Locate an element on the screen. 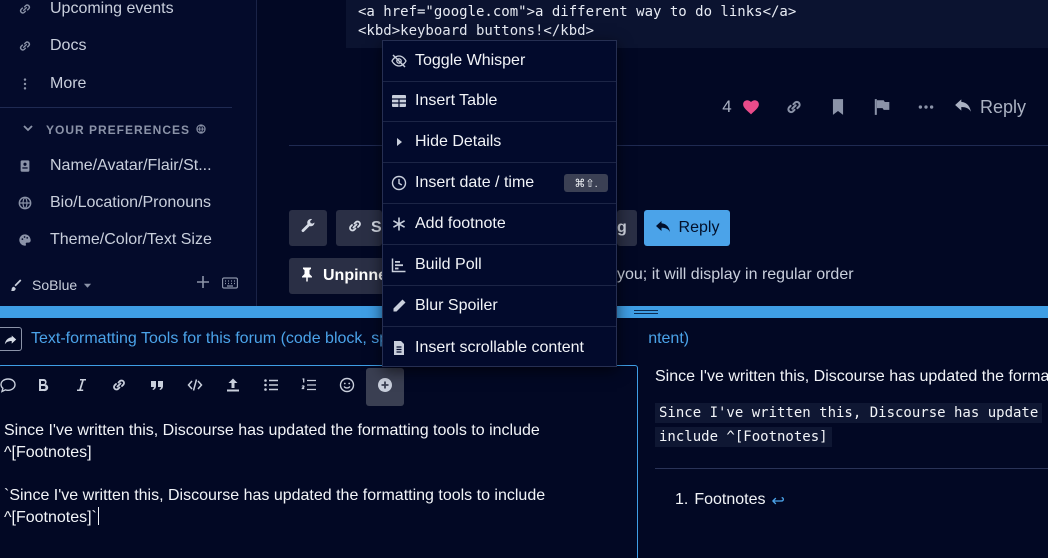 Image resolution: width=1048 pixels, height=558 pixels. more-options-button is located at coordinates (385, 387).